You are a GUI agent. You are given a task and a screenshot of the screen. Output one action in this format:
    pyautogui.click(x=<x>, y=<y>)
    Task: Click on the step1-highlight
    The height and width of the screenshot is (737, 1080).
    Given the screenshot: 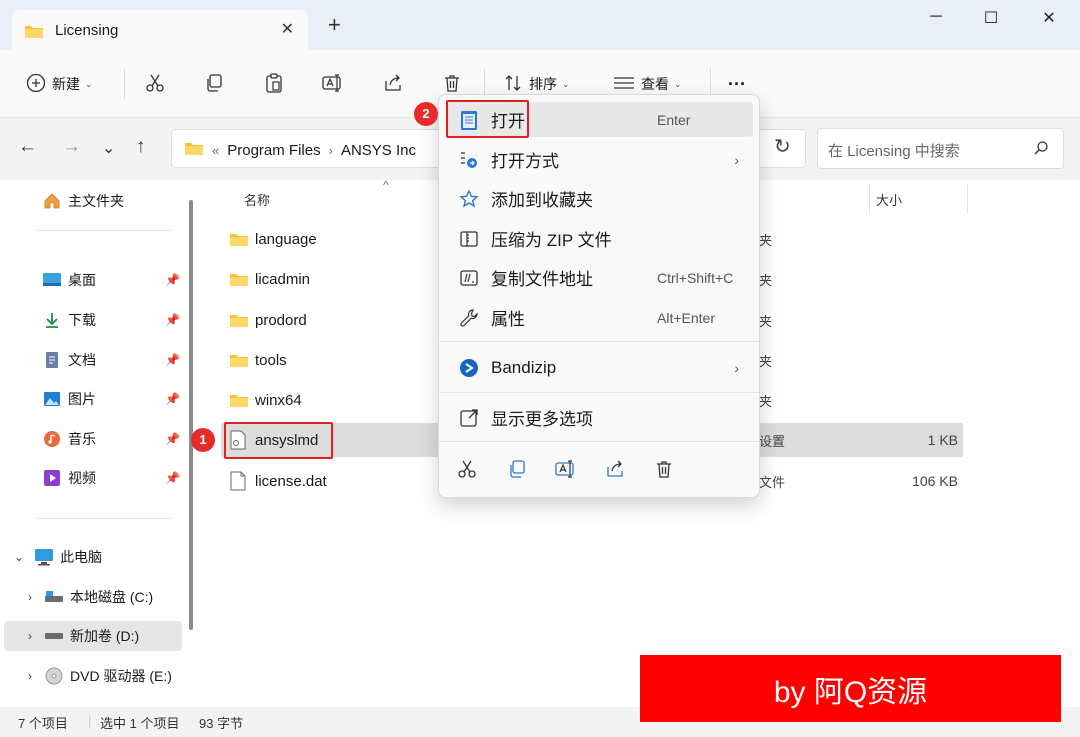 What is the action you would take?
    pyautogui.click(x=278, y=440)
    